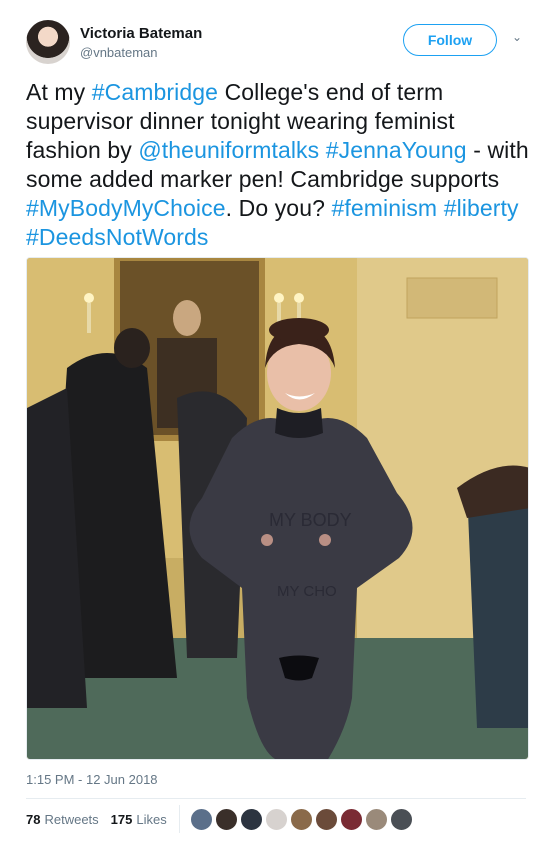  What do you see at coordinates (155, 92) in the screenshot?
I see `hashtag-link: #Cambridge` at bounding box center [155, 92].